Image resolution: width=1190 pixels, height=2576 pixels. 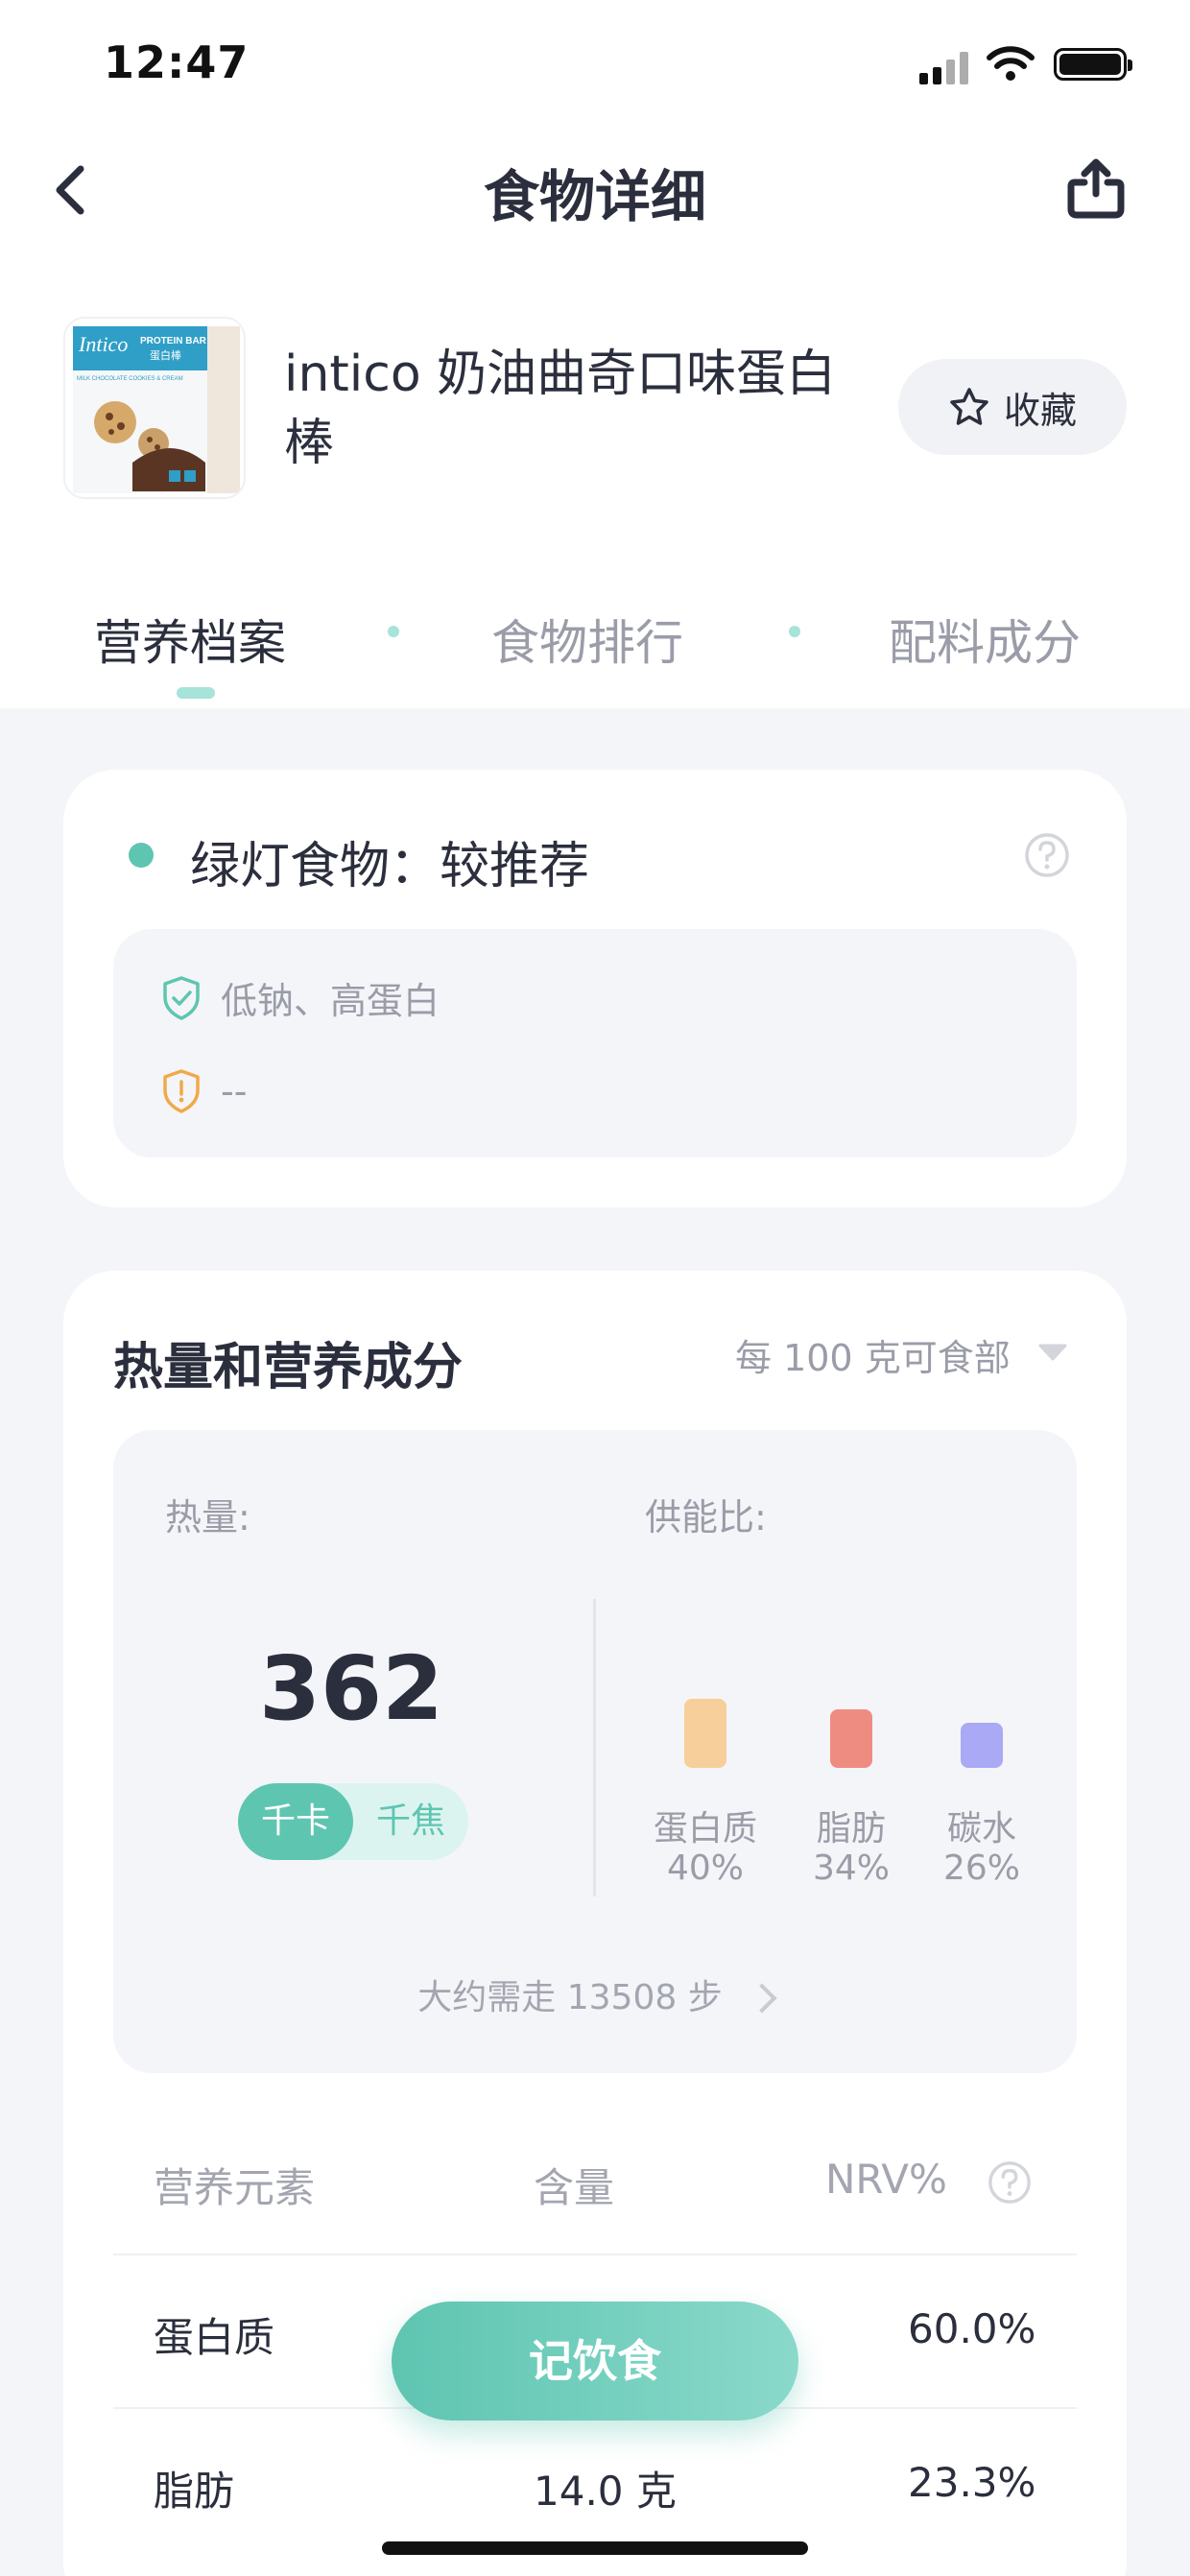 I want to click on dropdown-triangle-icon, so click(x=1053, y=1352).